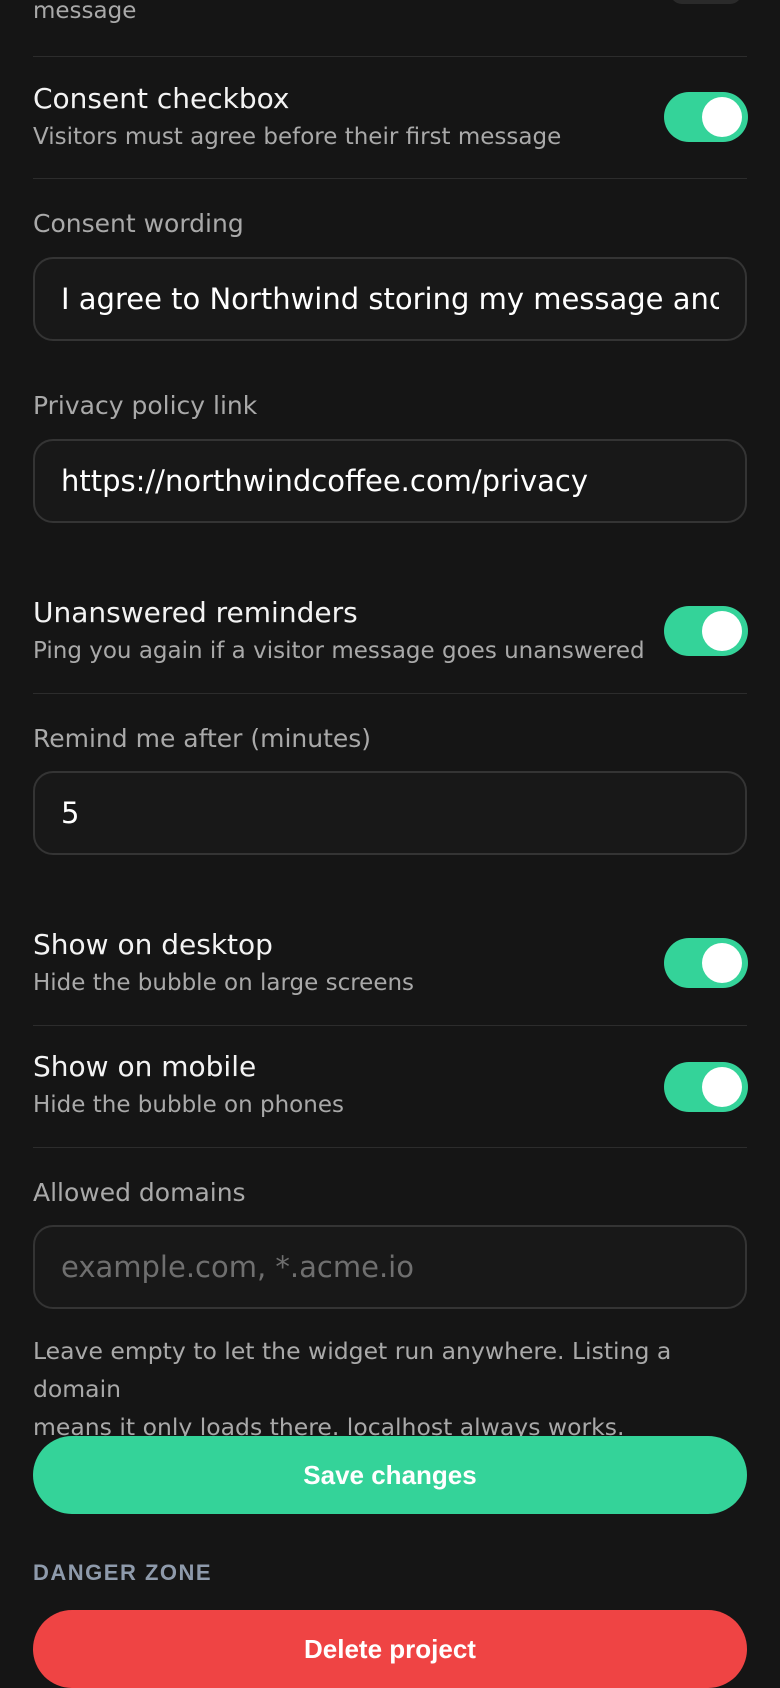 This screenshot has width=780, height=1688. Describe the element at coordinates (161, 98) in the screenshot. I see `consent-checkbox-title: Consent checkbox` at that location.